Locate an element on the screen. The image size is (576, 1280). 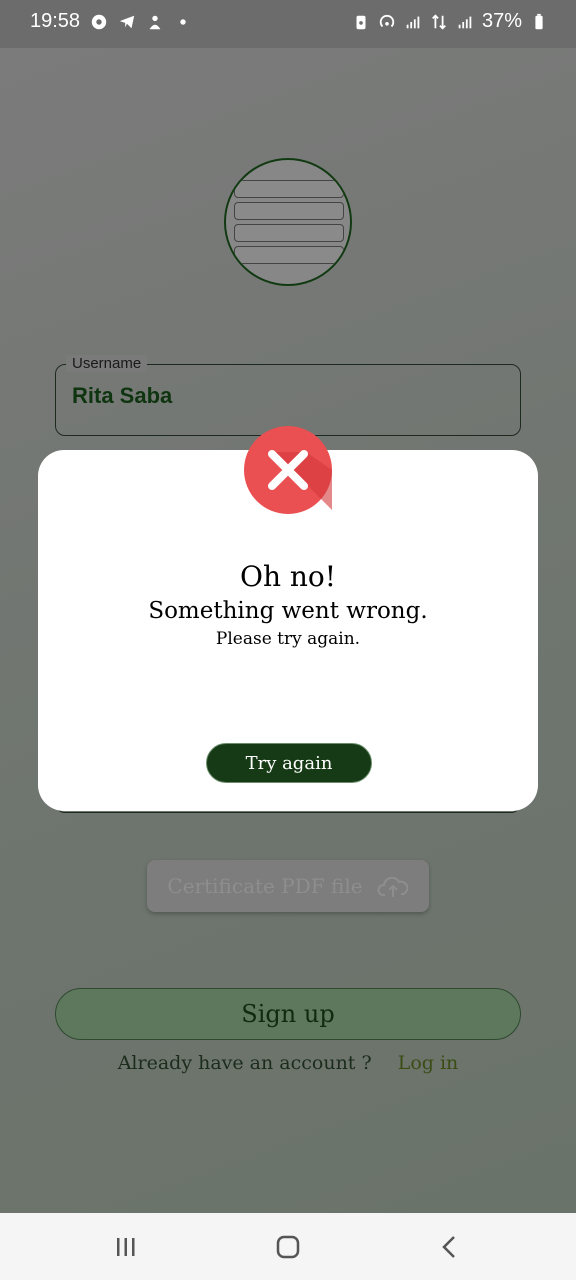
certificate-upload-button: Certificate PDF file is located at coordinates (288, 886).